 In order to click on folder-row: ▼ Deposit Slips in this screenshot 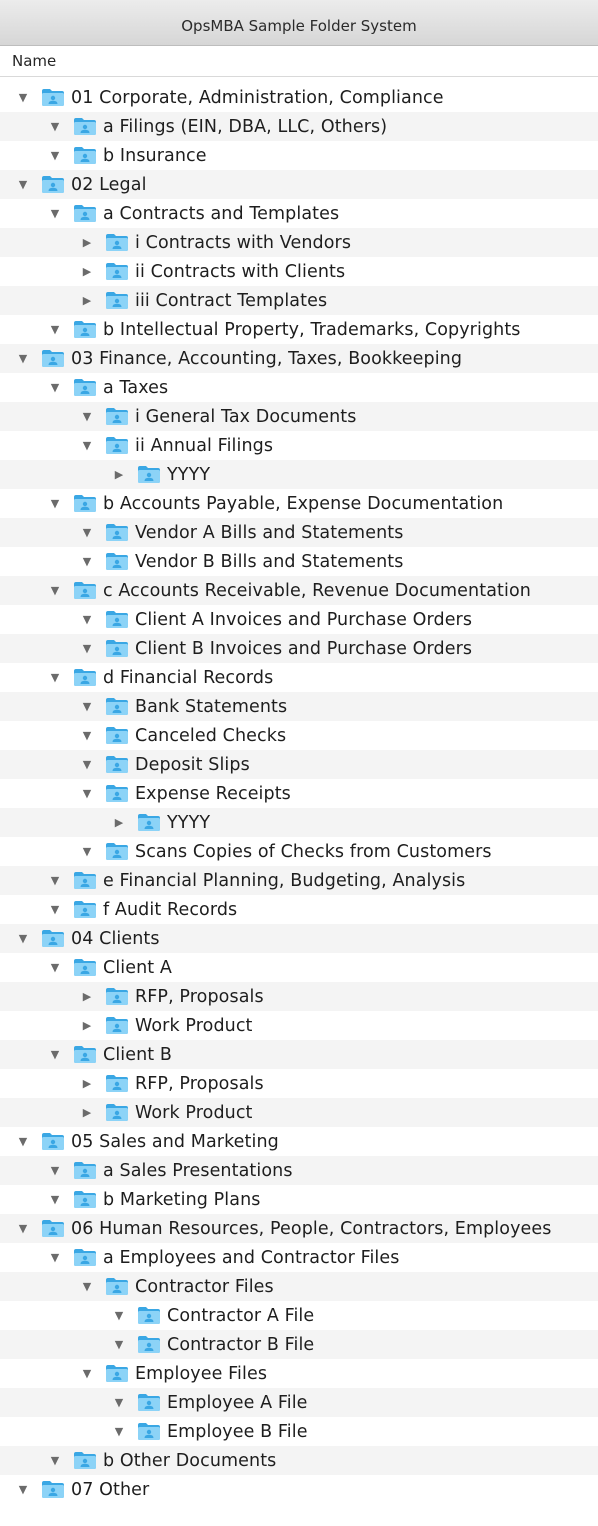, I will do `click(299, 764)`.